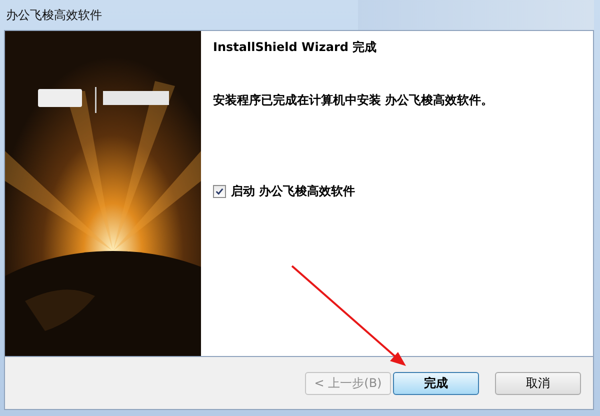  Describe the element at coordinates (538, 383) in the screenshot. I see `cancel-button: 取消` at that location.